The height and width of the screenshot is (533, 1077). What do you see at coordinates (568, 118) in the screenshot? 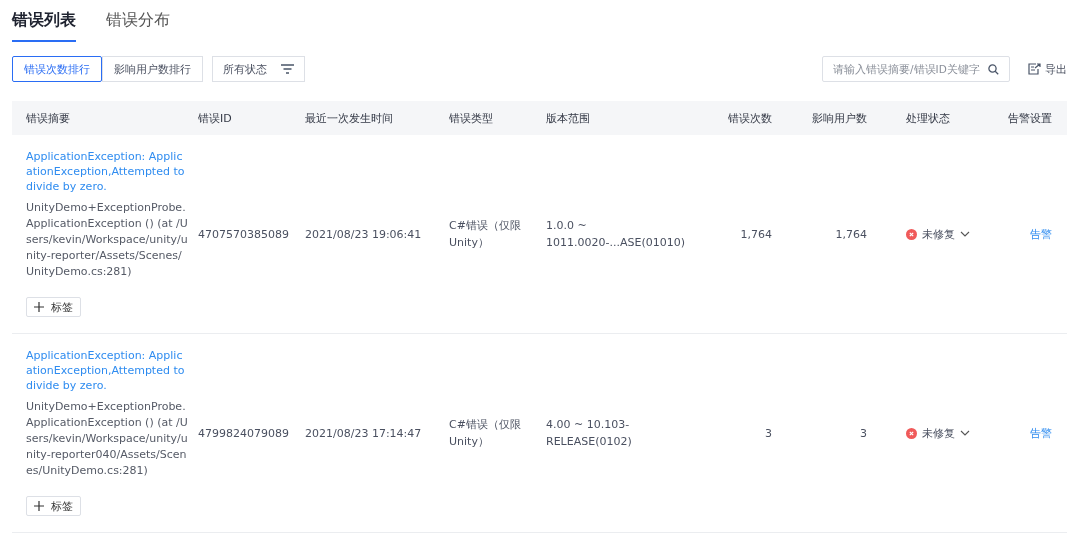
I see `column-header: 版本范围` at bounding box center [568, 118].